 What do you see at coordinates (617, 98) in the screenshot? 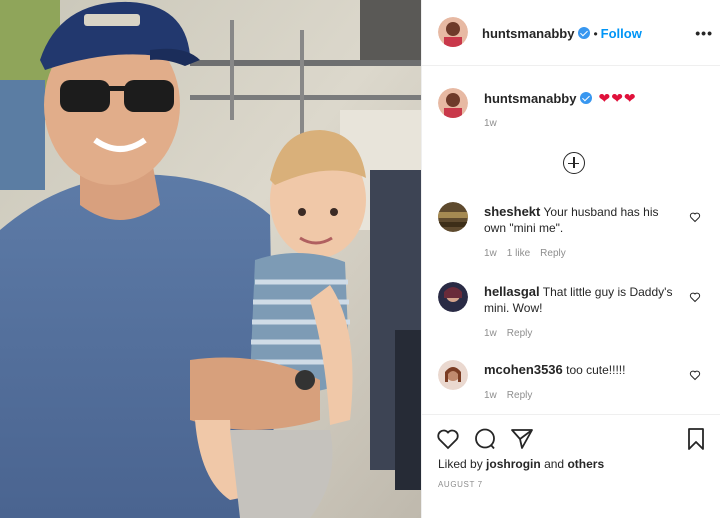
I see `caption-text: ❤❤❤` at bounding box center [617, 98].